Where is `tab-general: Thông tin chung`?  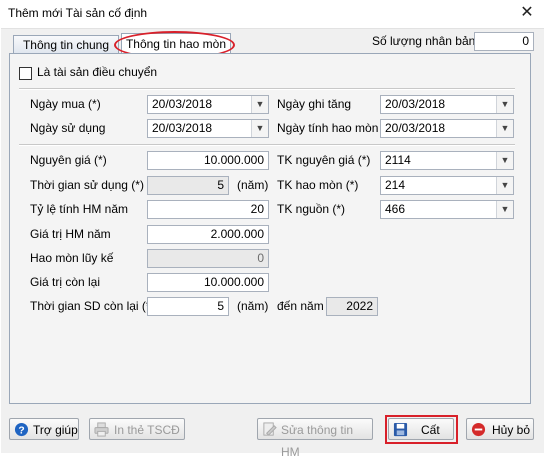 tab-general: Thông tin chung is located at coordinates (66, 44).